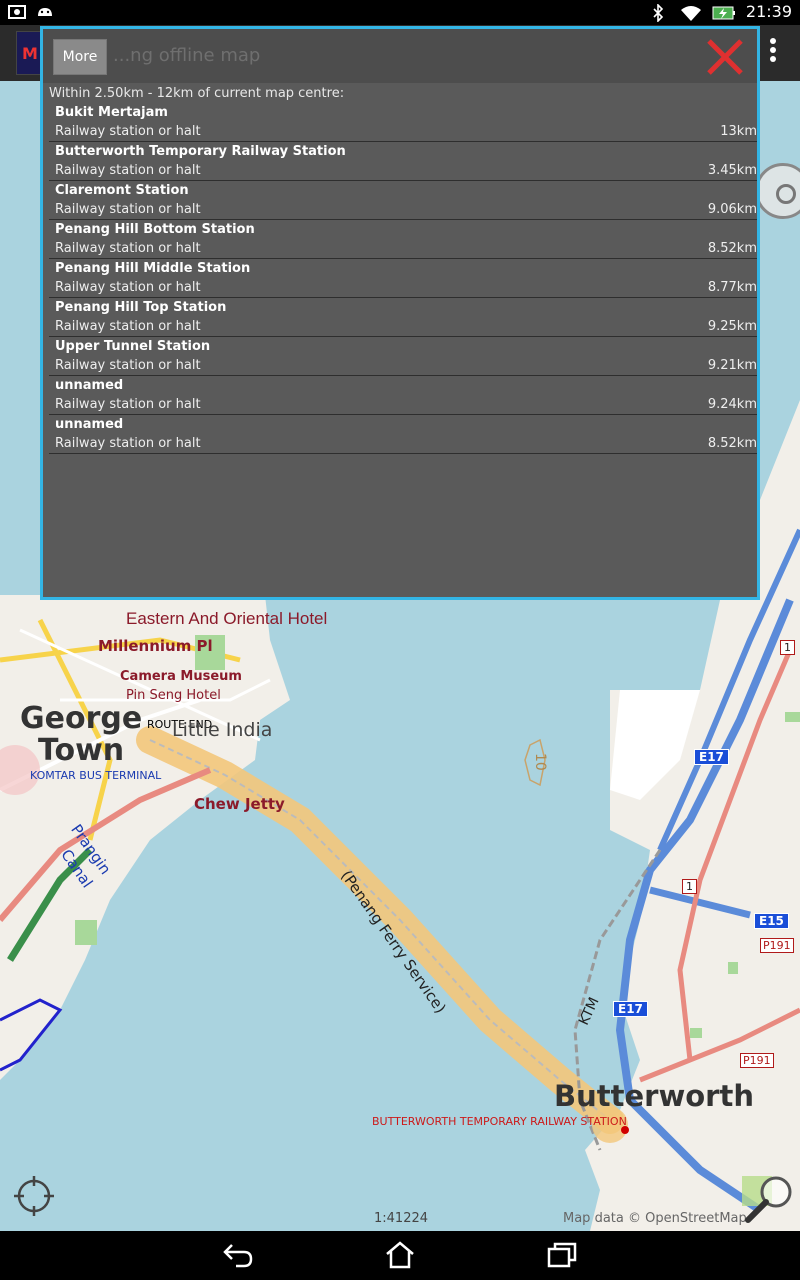 Image resolution: width=800 pixels, height=1280 pixels. I want to click on route-shield-p191-south: P191, so click(757, 1060).